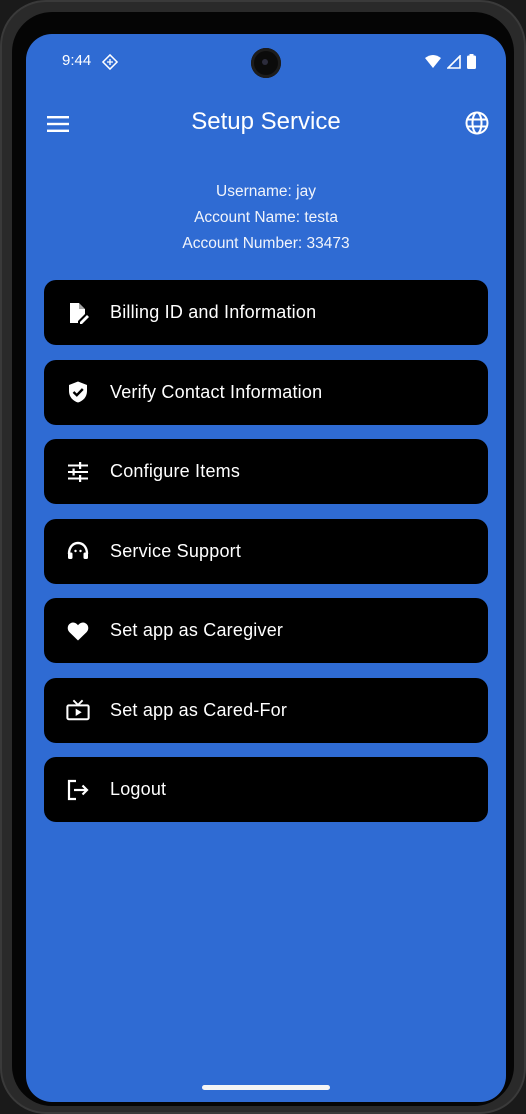  Describe the element at coordinates (213, 312) in the screenshot. I see `billing-info-label: Billing ID and Information` at that location.